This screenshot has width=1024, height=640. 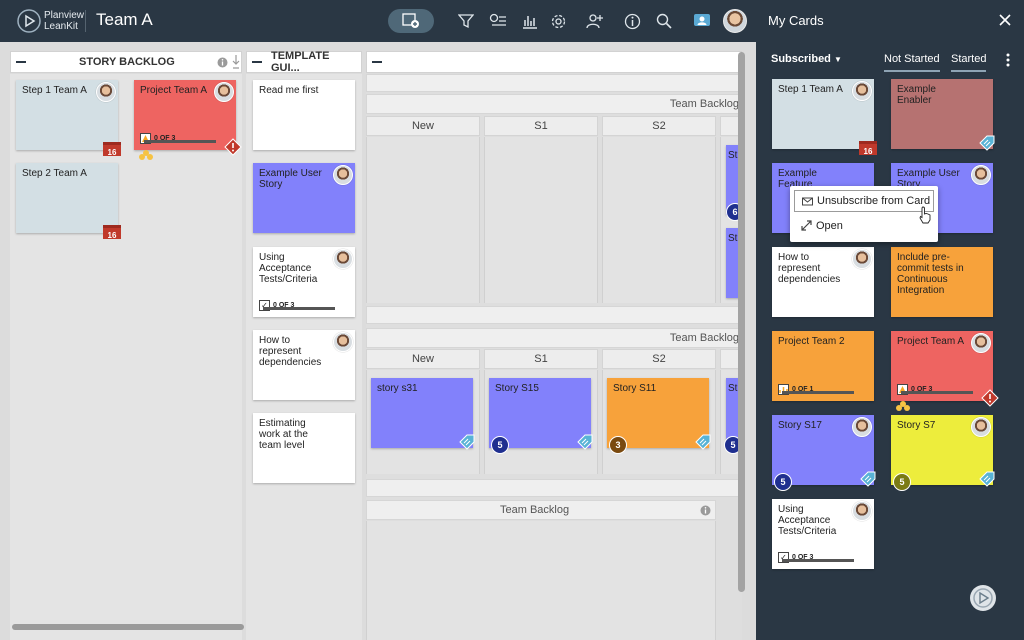 What do you see at coordinates (124, 20) in the screenshot?
I see `board-title: Team A` at bounding box center [124, 20].